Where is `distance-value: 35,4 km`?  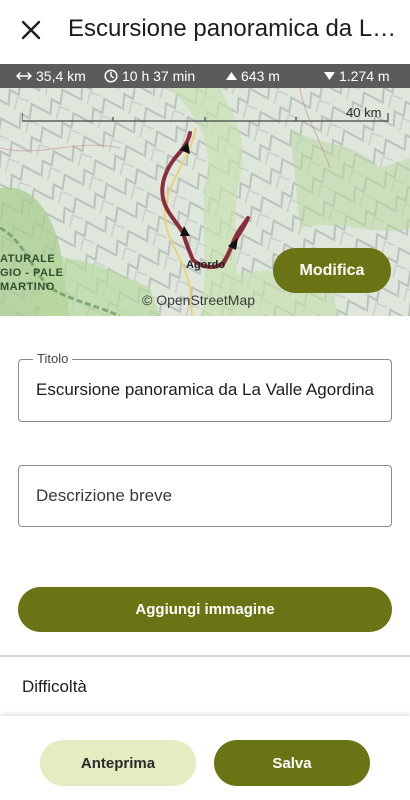
distance-value: 35,4 km is located at coordinates (61, 76).